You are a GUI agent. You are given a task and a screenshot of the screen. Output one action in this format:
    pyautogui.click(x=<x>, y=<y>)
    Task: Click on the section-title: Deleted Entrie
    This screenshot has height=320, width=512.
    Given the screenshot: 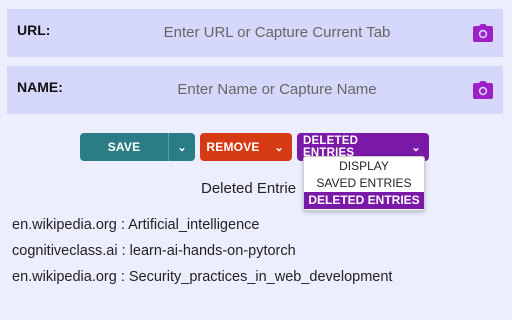 What is the action you would take?
    pyautogui.click(x=249, y=188)
    